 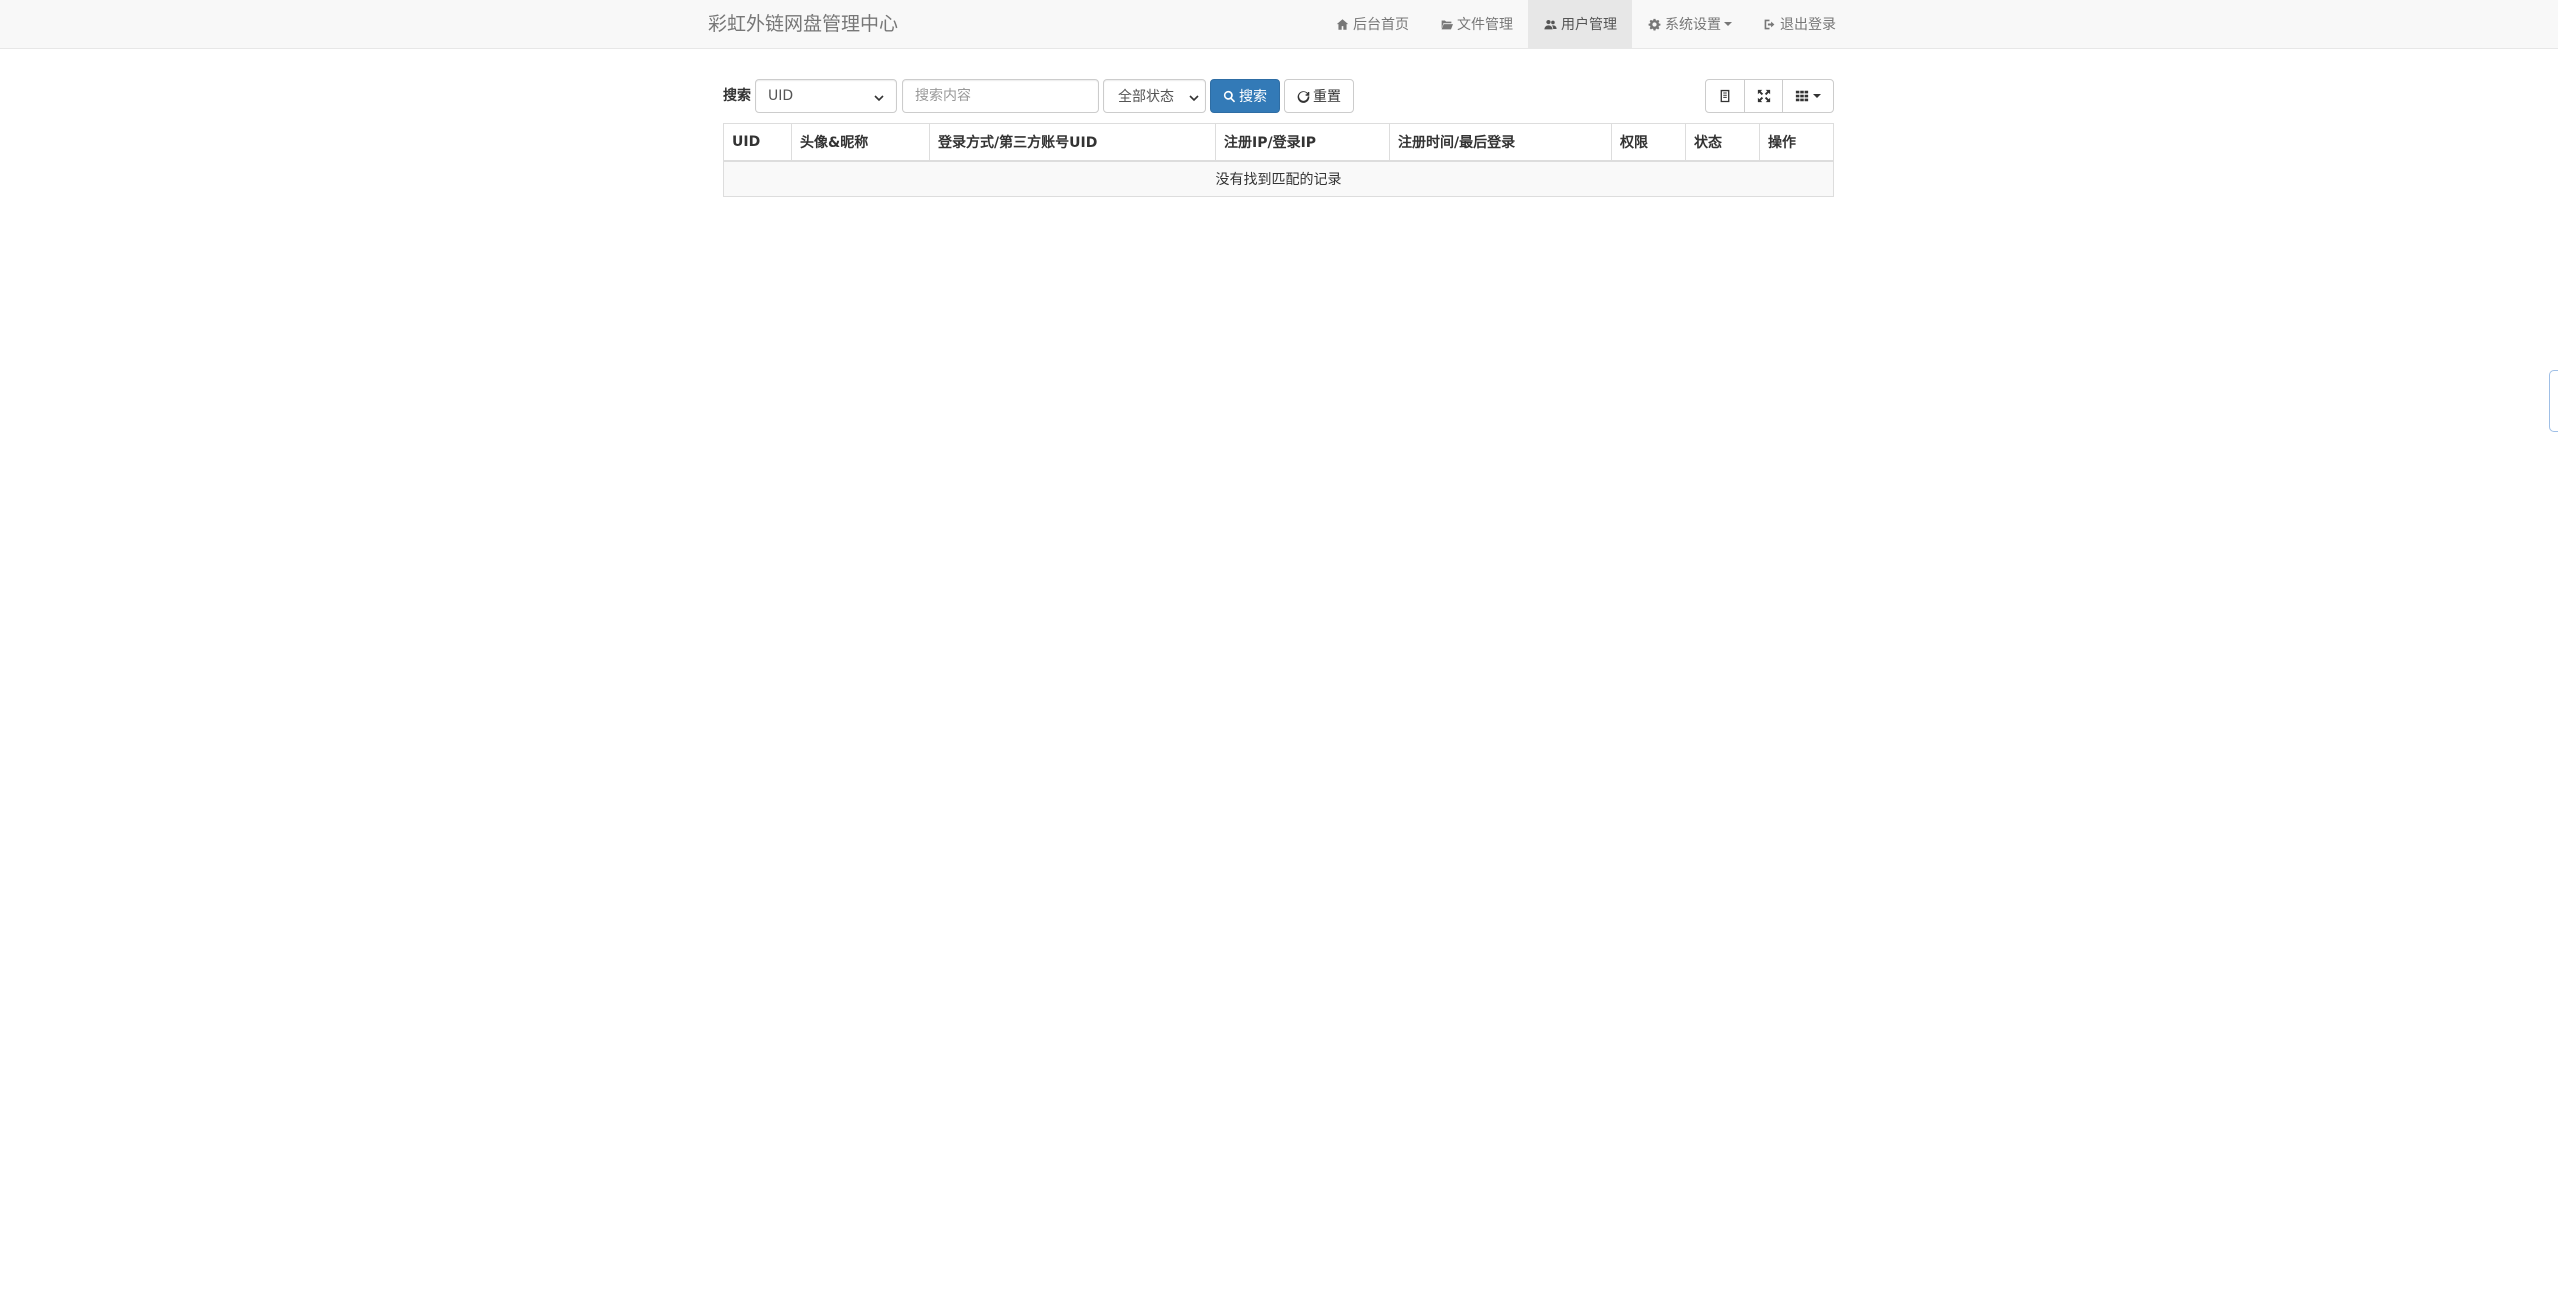 What do you see at coordinates (1802, 96) in the screenshot?
I see `columns-grid-icon` at bounding box center [1802, 96].